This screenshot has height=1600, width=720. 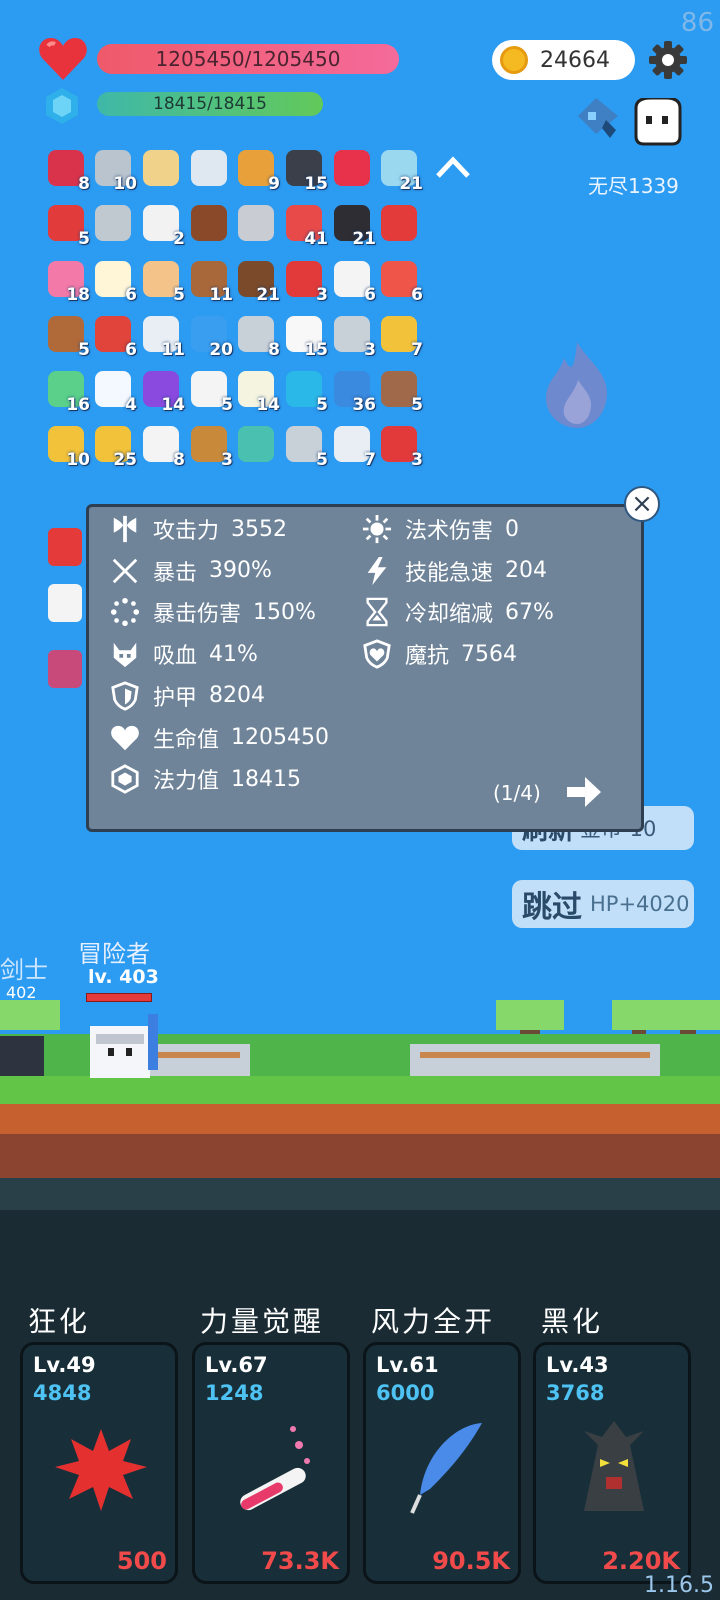 What do you see at coordinates (227, 460) in the screenshot?
I see `item-count: 3` at bounding box center [227, 460].